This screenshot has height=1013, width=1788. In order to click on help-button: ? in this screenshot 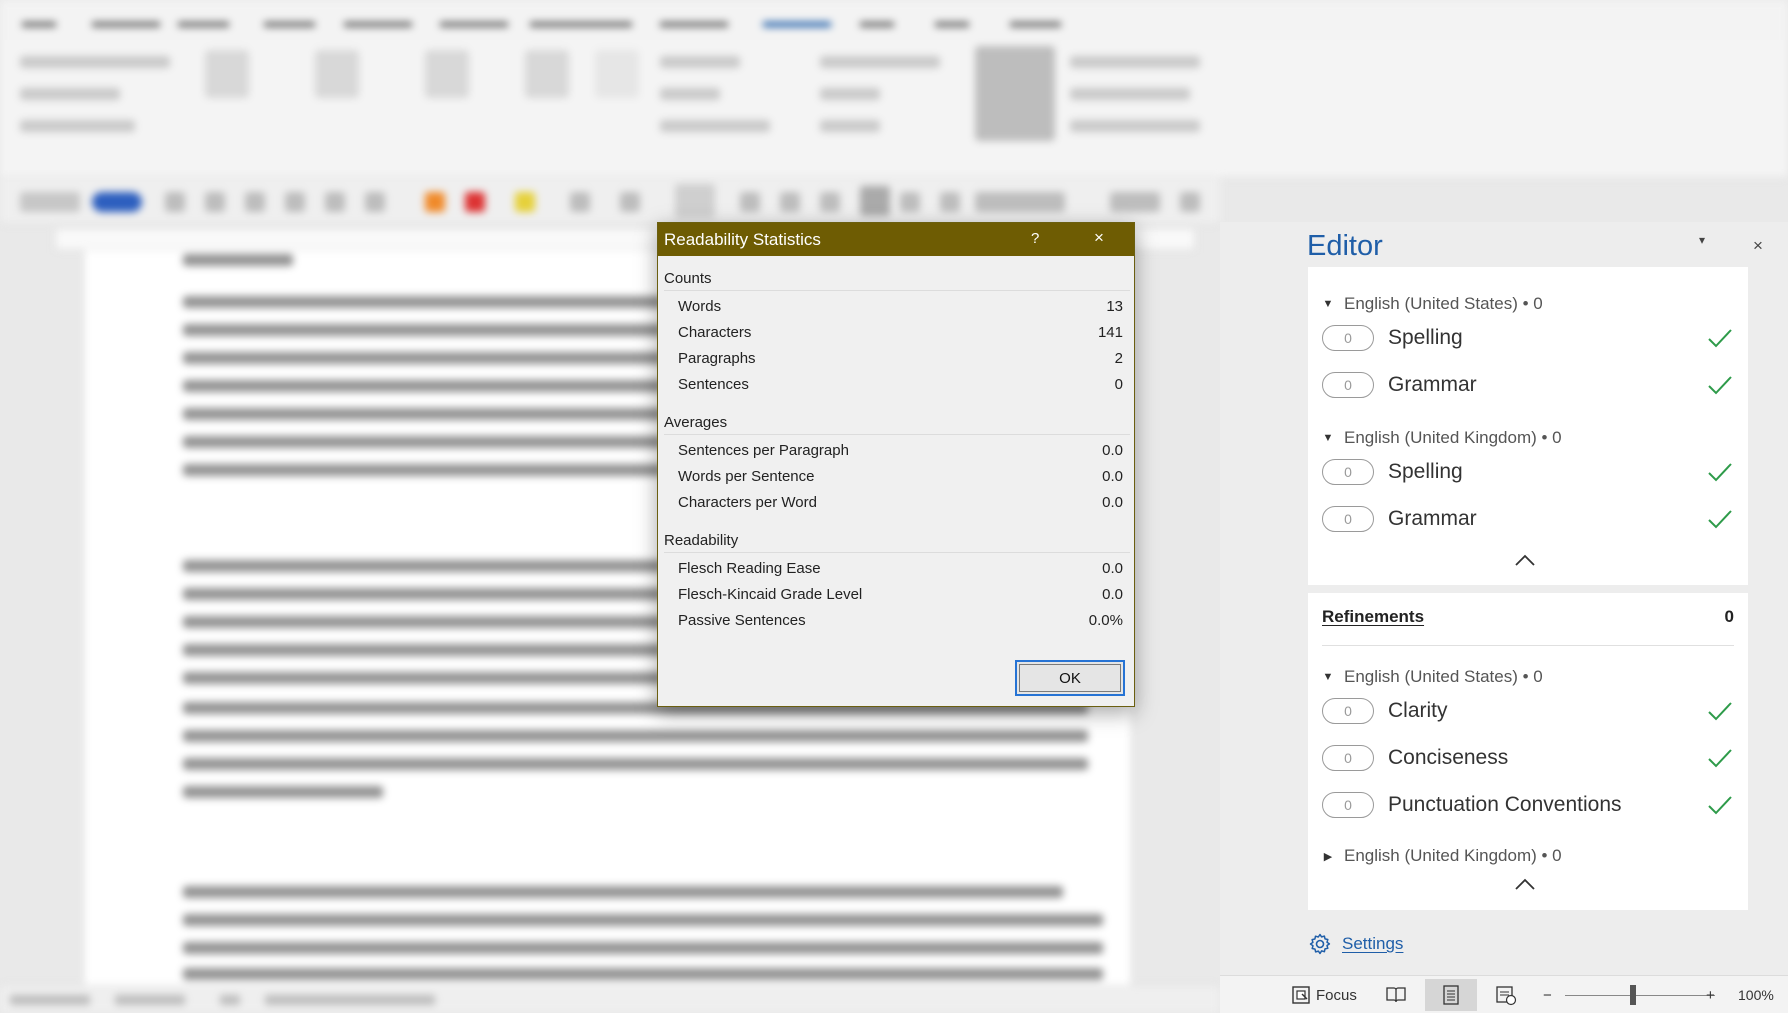, I will do `click(1035, 238)`.